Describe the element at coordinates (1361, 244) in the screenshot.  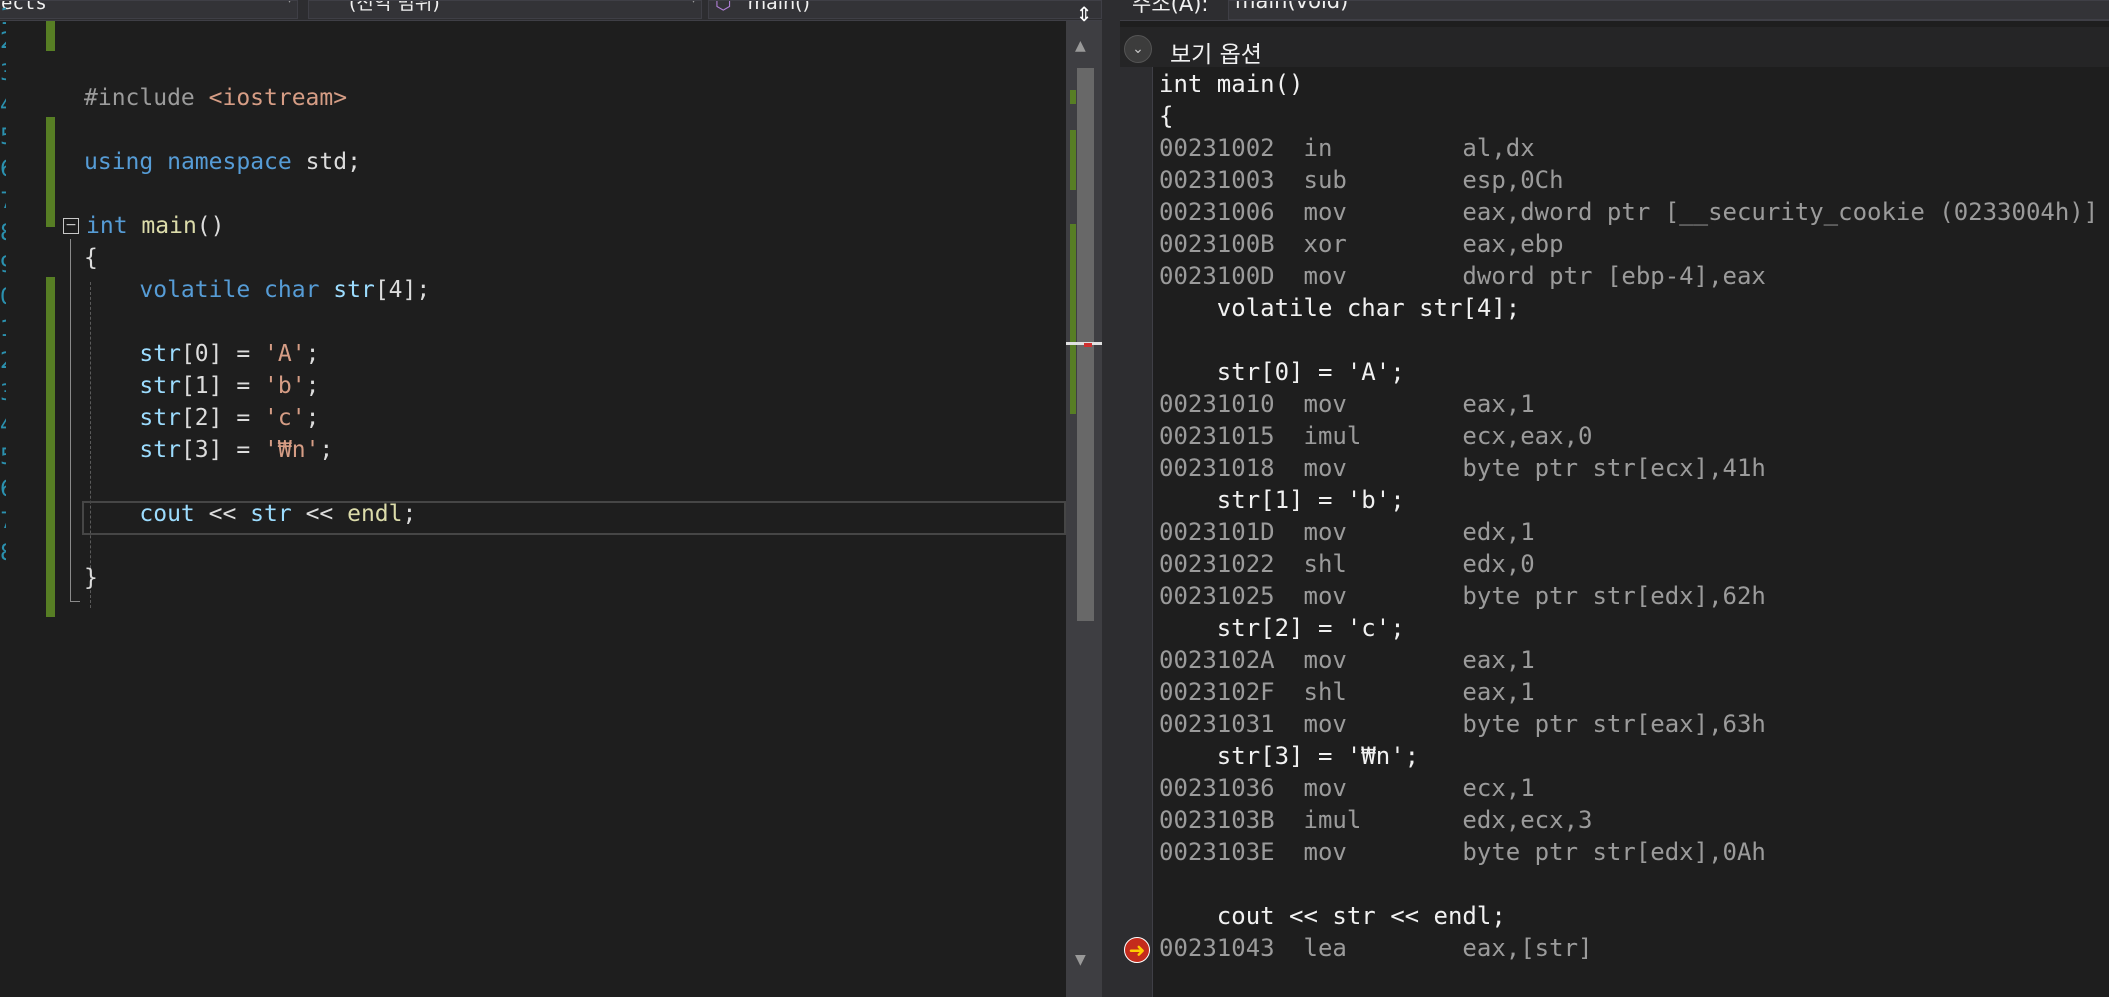
I see `asm-line: 0023100B xor eax,ebp` at that location.